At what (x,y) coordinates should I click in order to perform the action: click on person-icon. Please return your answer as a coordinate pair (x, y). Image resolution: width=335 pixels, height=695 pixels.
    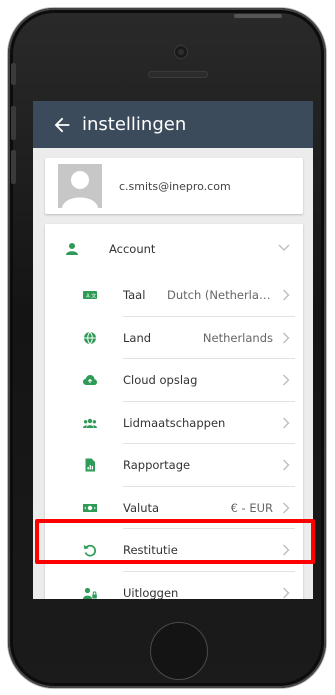
    Looking at the image, I should click on (72, 249).